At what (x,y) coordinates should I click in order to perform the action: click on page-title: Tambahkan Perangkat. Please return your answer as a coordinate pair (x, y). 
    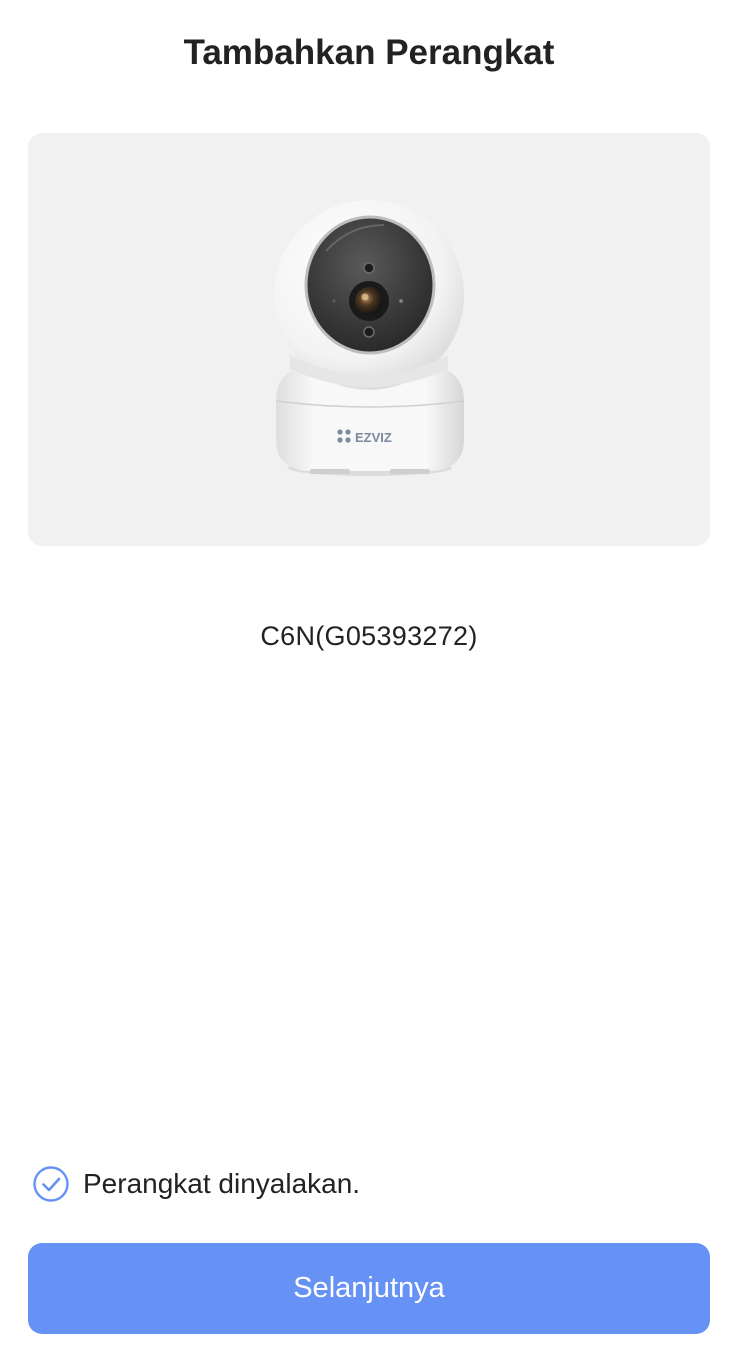
    Looking at the image, I should click on (369, 52).